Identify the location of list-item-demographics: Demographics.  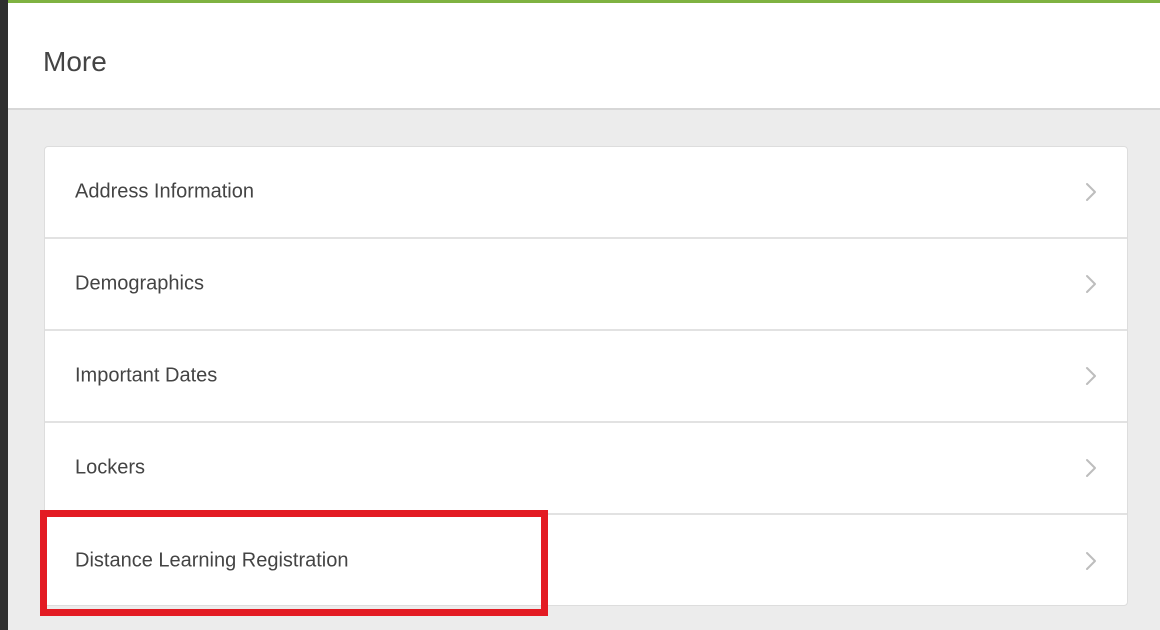
(586, 285).